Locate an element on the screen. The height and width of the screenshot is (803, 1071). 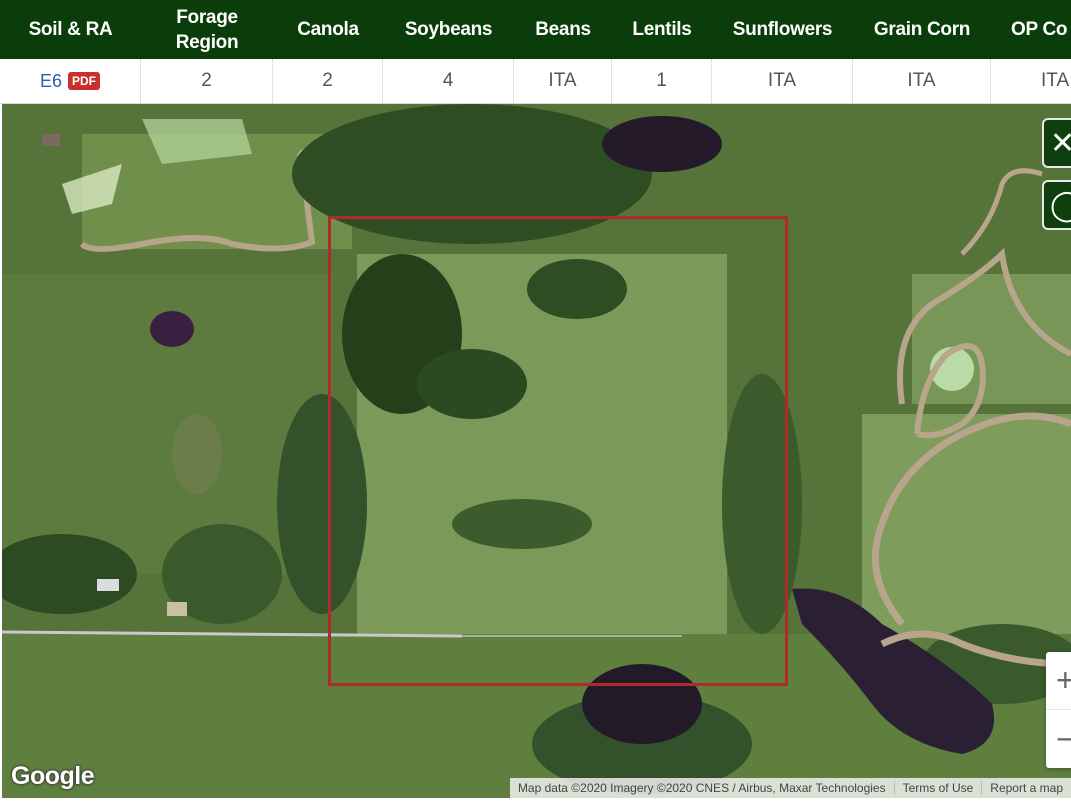
header-soil-ra: Soil & RA is located at coordinates (70, 29).